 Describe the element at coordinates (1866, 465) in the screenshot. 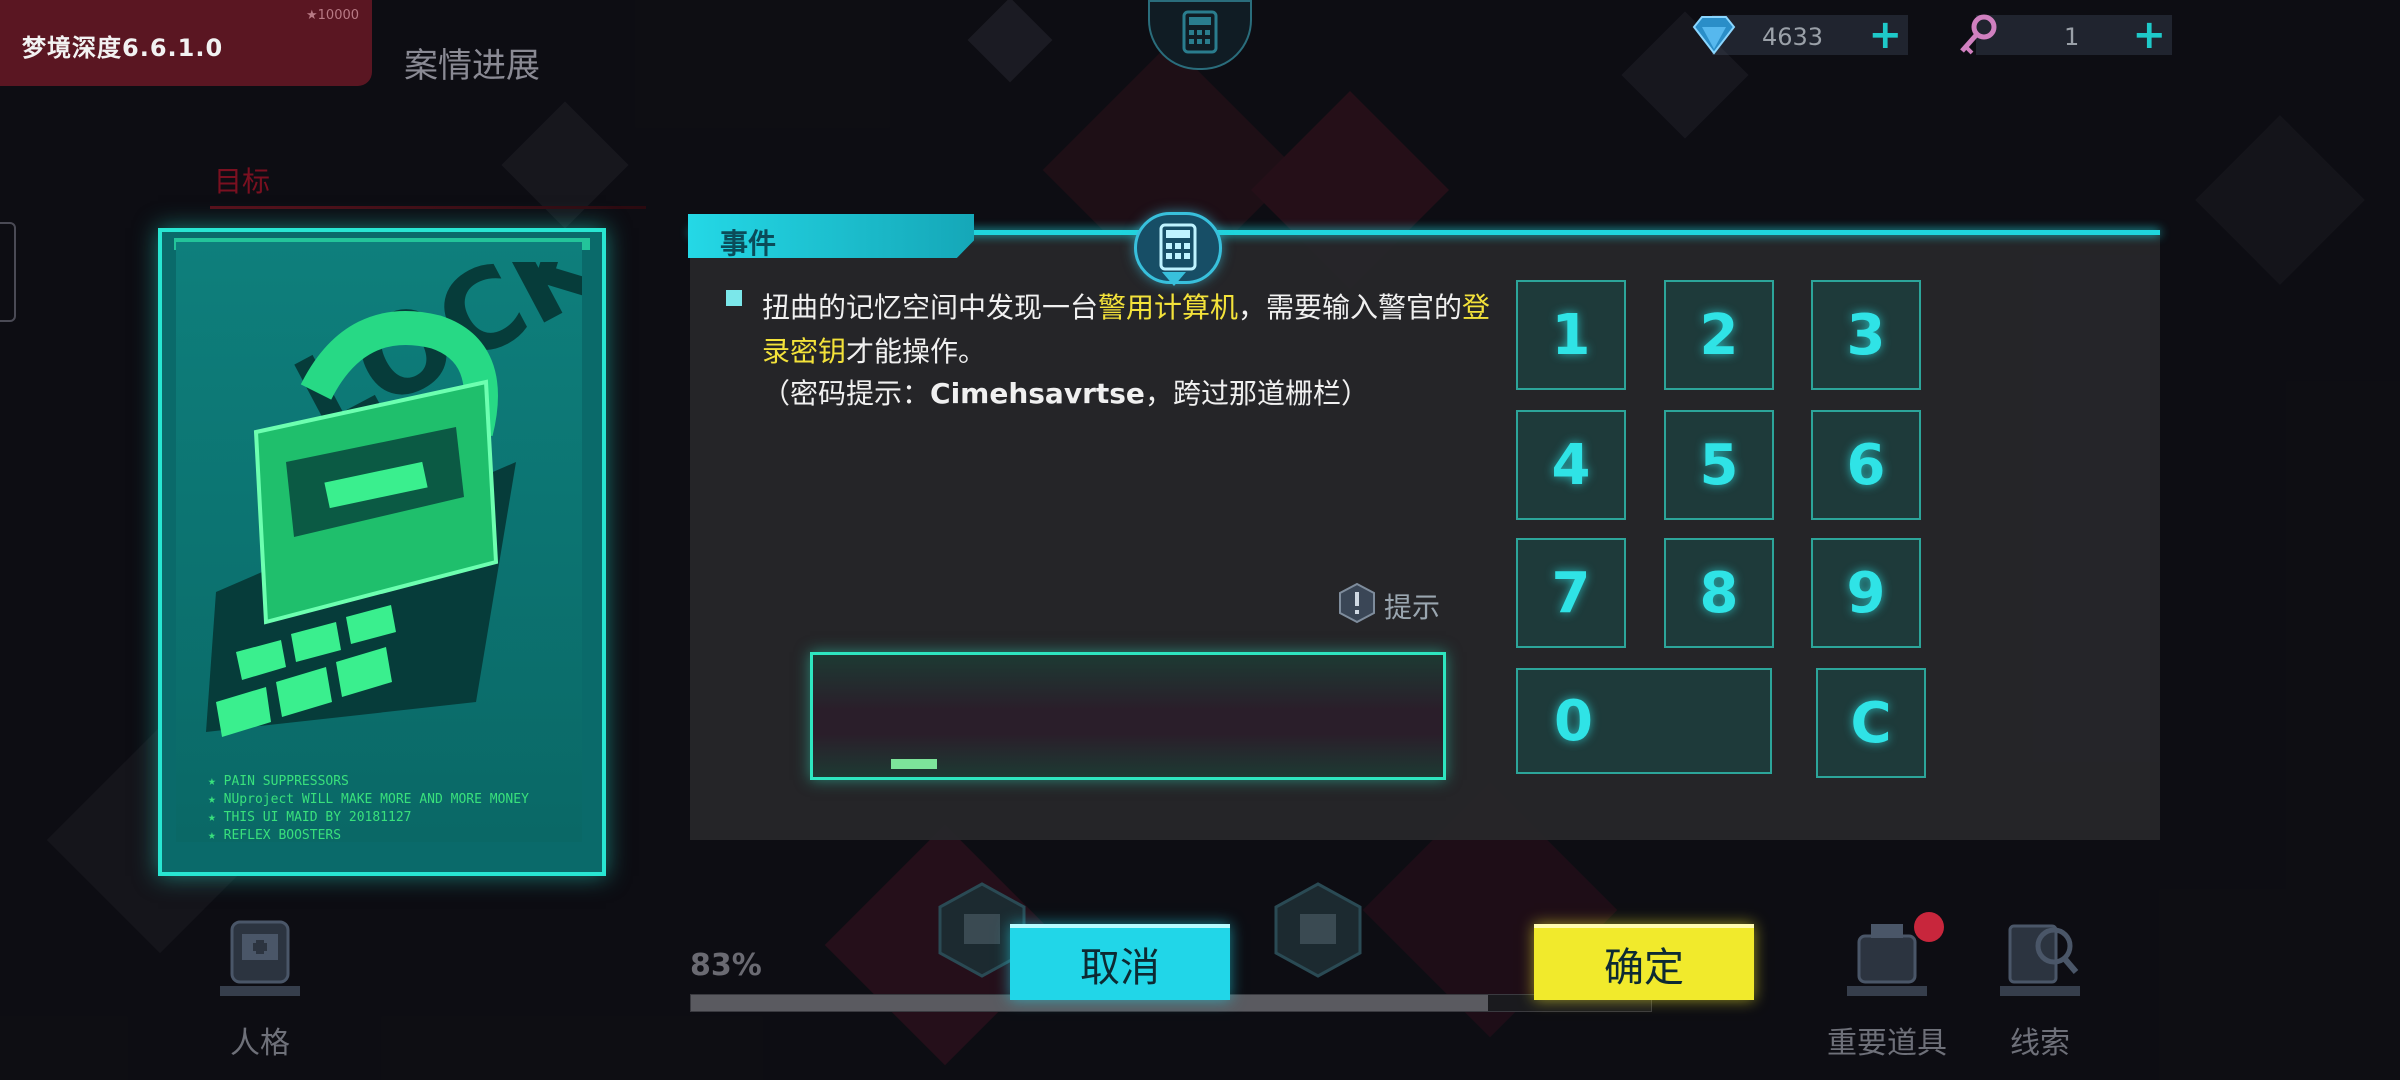

I see `key-6: 6` at that location.